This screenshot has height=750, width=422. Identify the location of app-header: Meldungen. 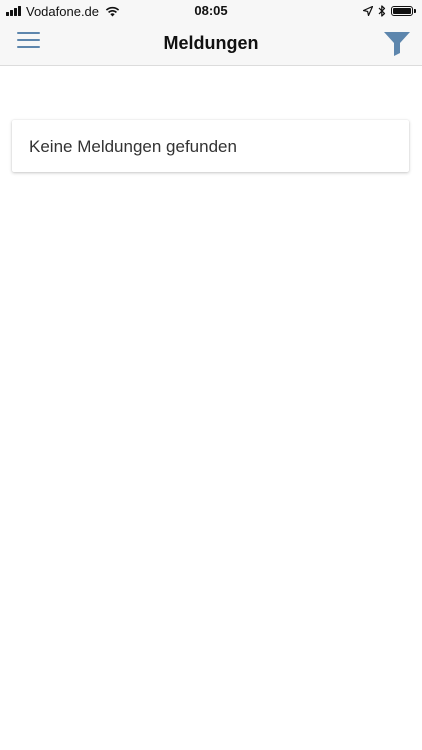
(211, 44).